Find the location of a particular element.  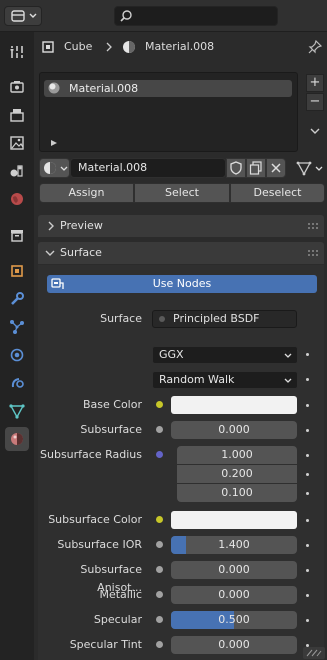

subsurface-anisotropy-value: 0.000 is located at coordinates (234, 569).